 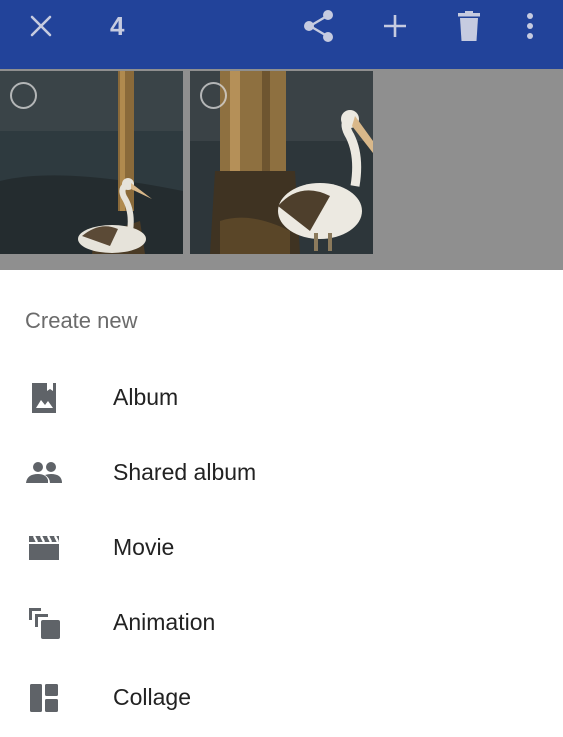 I want to click on share-icon, so click(x=318, y=26).